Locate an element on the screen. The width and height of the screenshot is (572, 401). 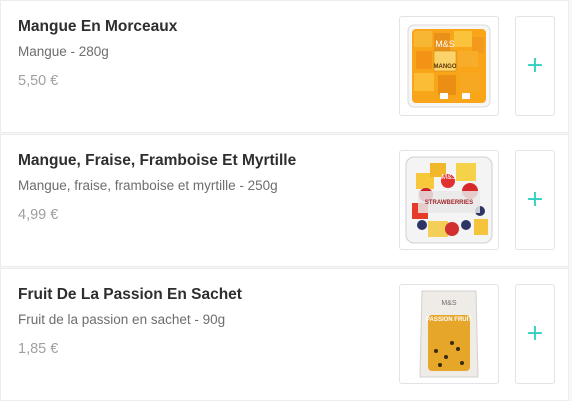
mixed-fruit-pot-icon: M&S STRAWBERRIES is located at coordinates (449, 200).